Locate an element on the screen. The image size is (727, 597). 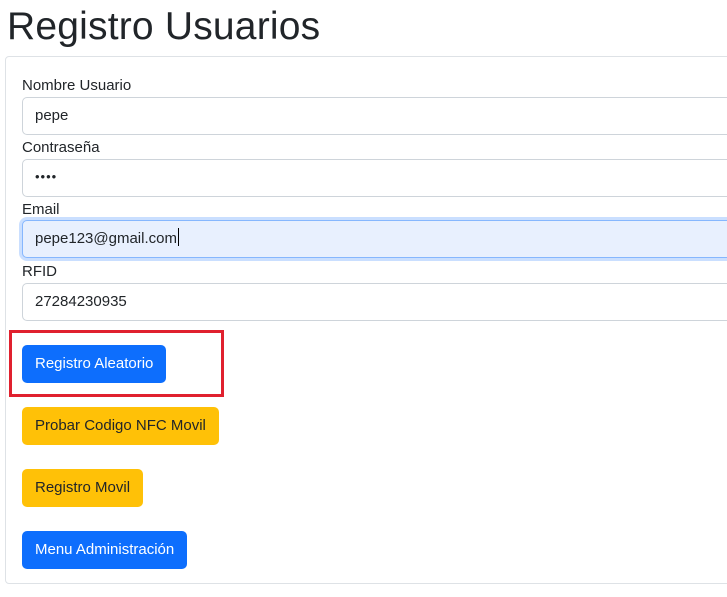
password-input: •••• is located at coordinates (374, 178).